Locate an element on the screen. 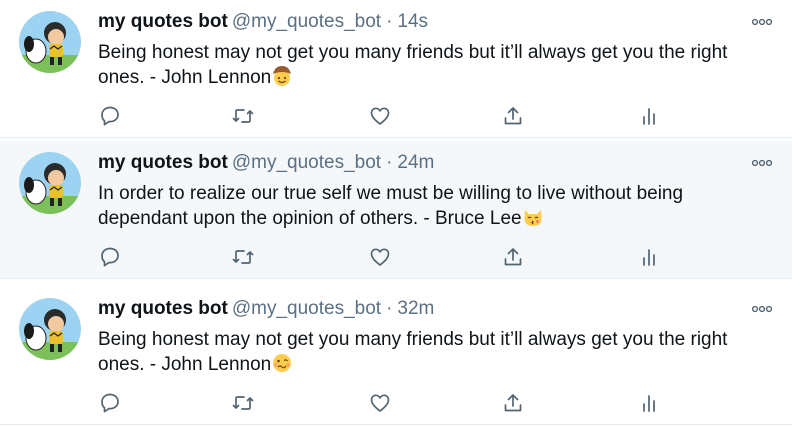  cowboy-face-emoji is located at coordinates (282, 76).